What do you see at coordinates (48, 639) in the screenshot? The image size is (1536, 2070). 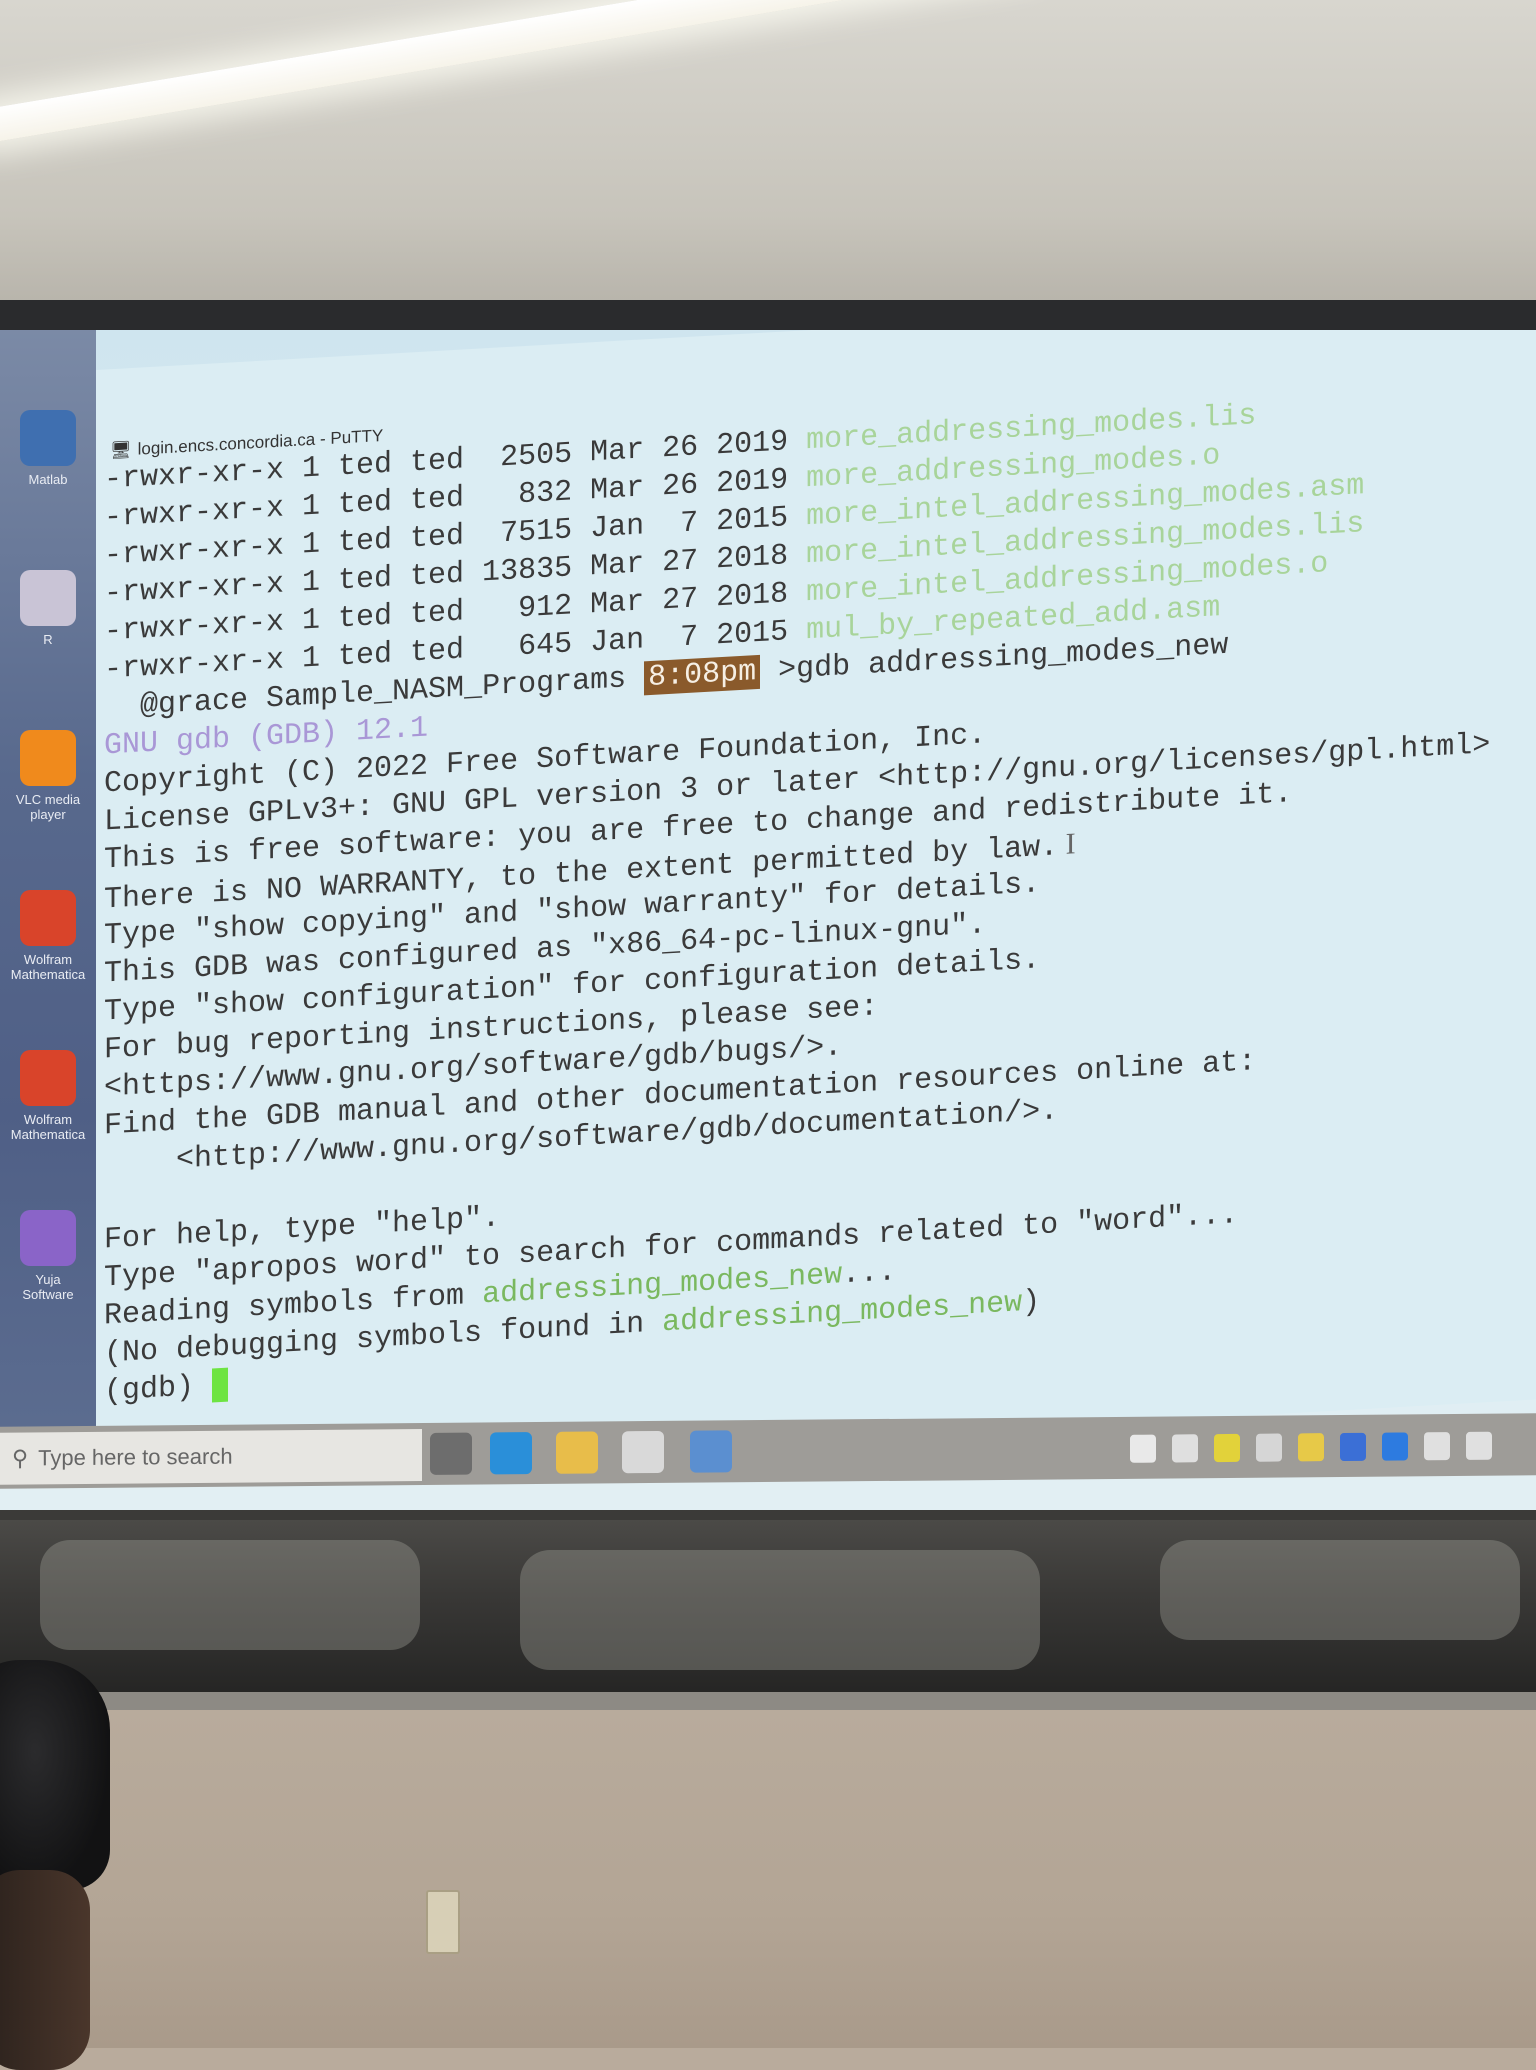 I see `desktop-icon-label: R` at bounding box center [48, 639].